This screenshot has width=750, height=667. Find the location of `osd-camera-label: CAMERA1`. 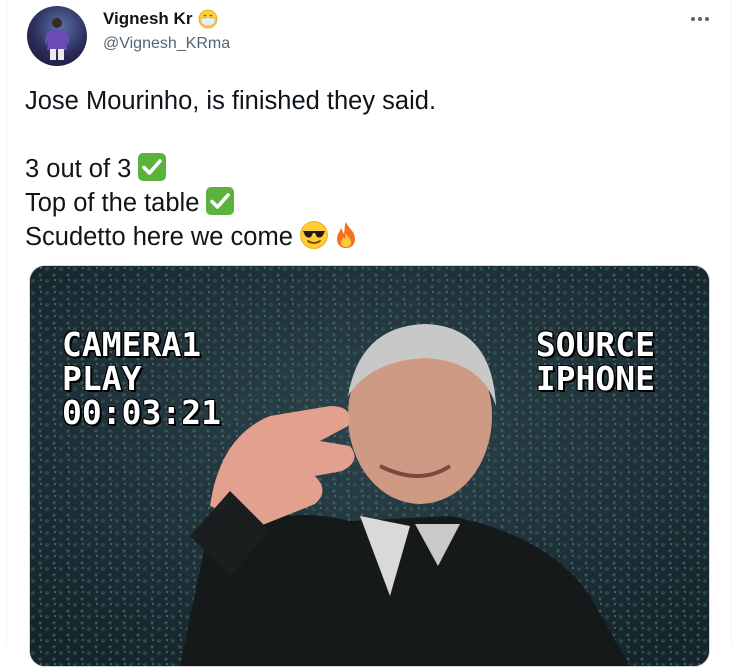

osd-camera-label: CAMERA1 is located at coordinates (132, 344).